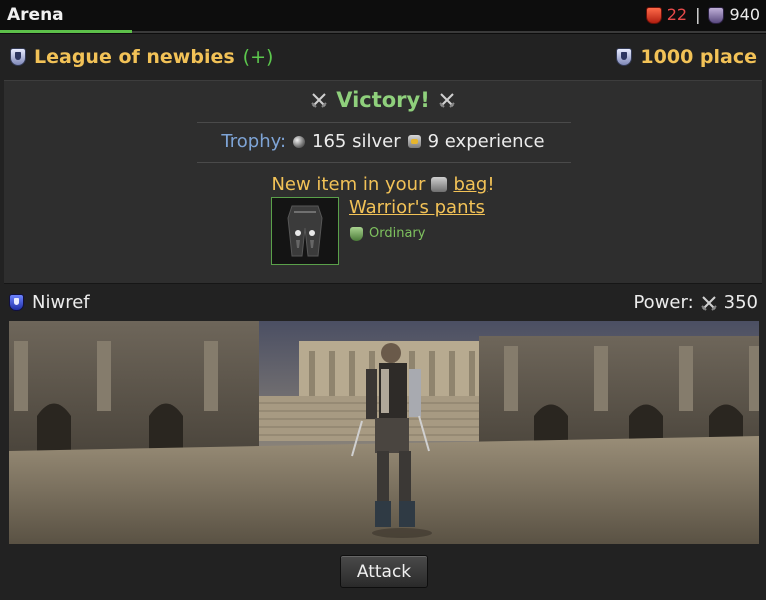 The height and width of the screenshot is (600, 766). What do you see at coordinates (417, 207) in the screenshot?
I see `item-name-link: Warrior's pants` at bounding box center [417, 207].